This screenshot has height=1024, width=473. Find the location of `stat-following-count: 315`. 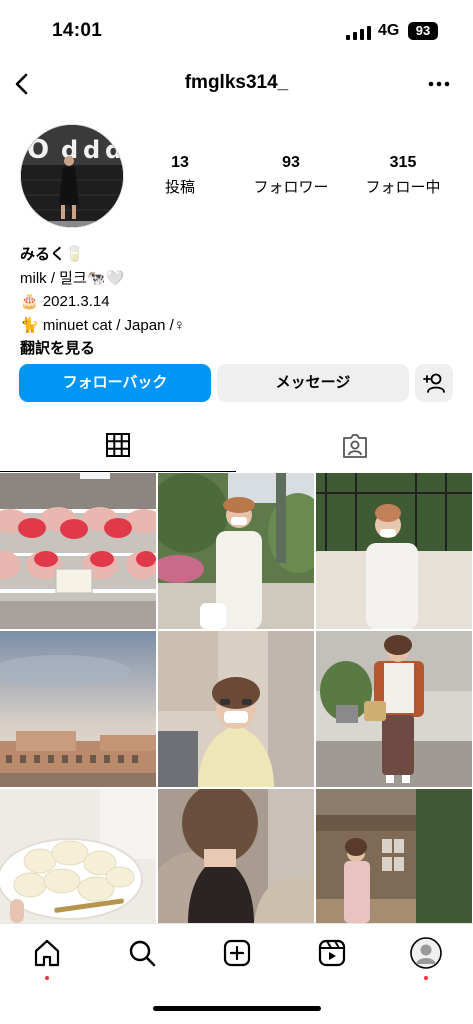

stat-following-count: 315 is located at coordinates (403, 162).